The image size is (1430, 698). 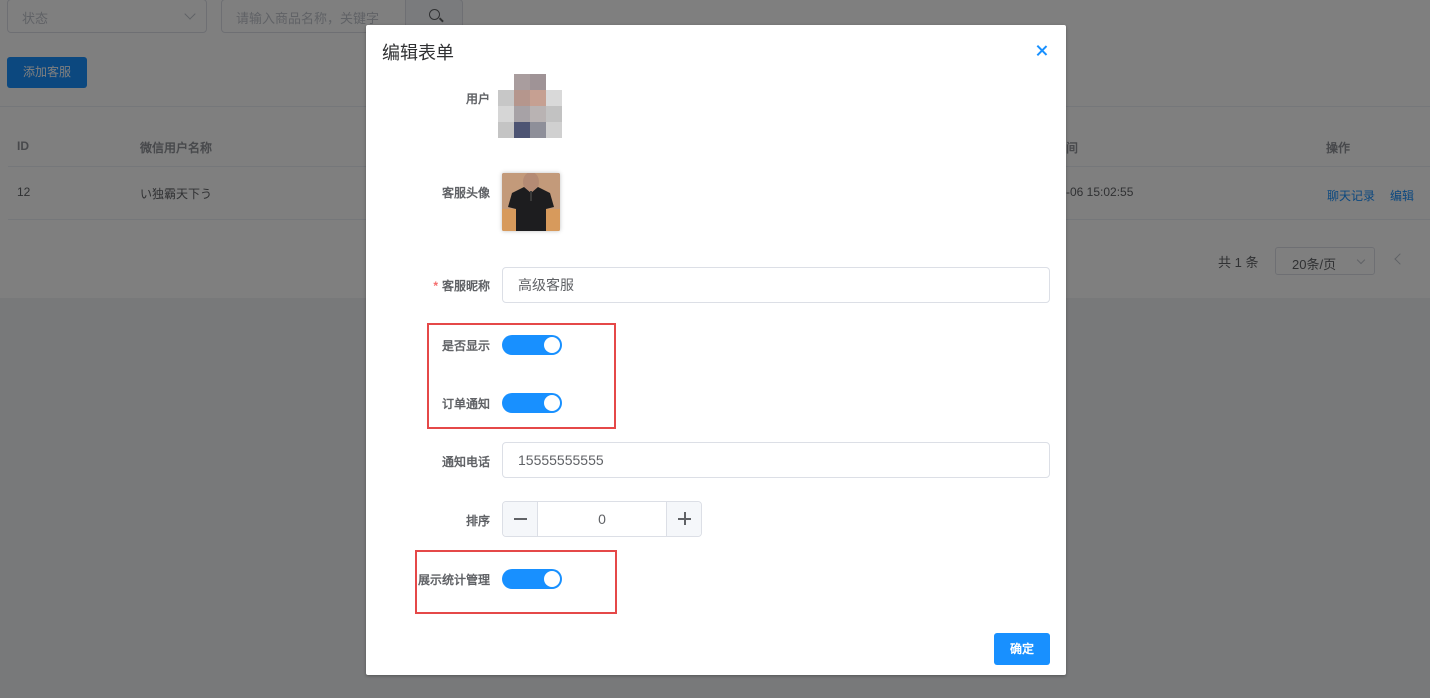 What do you see at coordinates (465, 462) in the screenshot?
I see `phone-label: 通知电话` at bounding box center [465, 462].